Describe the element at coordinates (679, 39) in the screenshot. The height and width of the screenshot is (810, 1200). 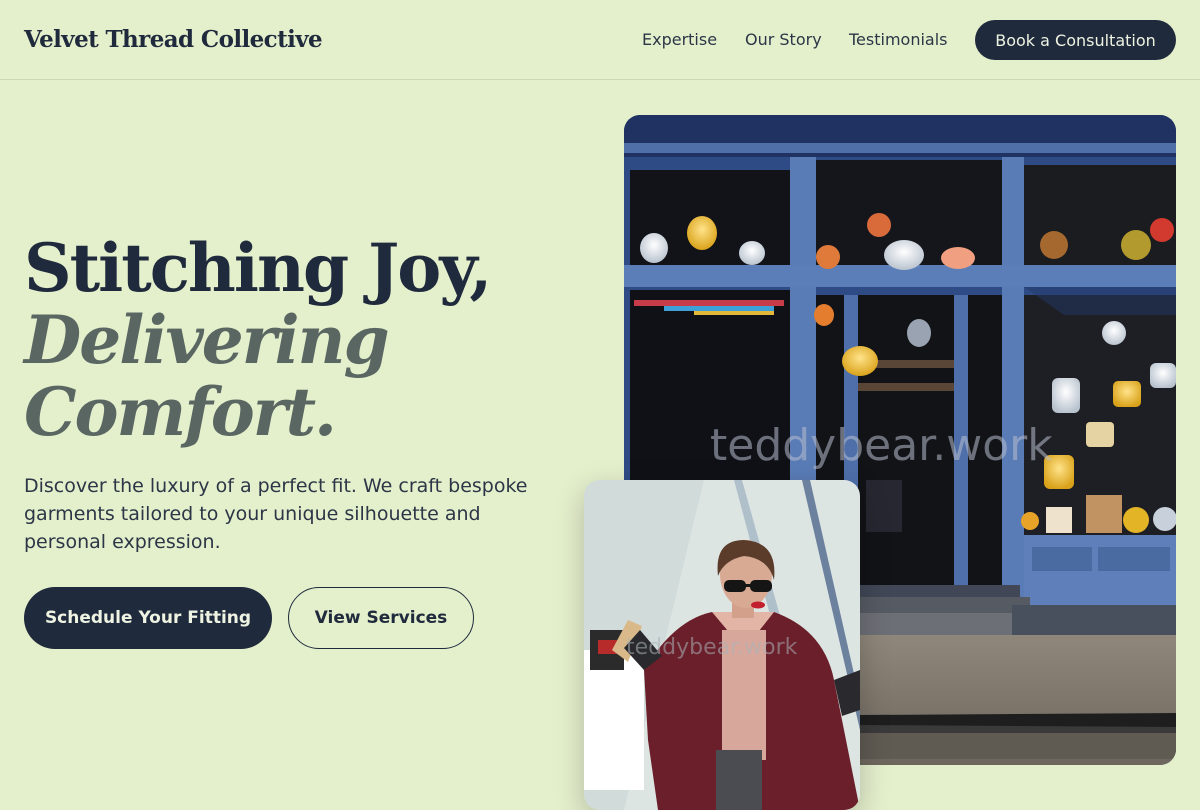
I see `nav-link-expertise: Expertise` at that location.